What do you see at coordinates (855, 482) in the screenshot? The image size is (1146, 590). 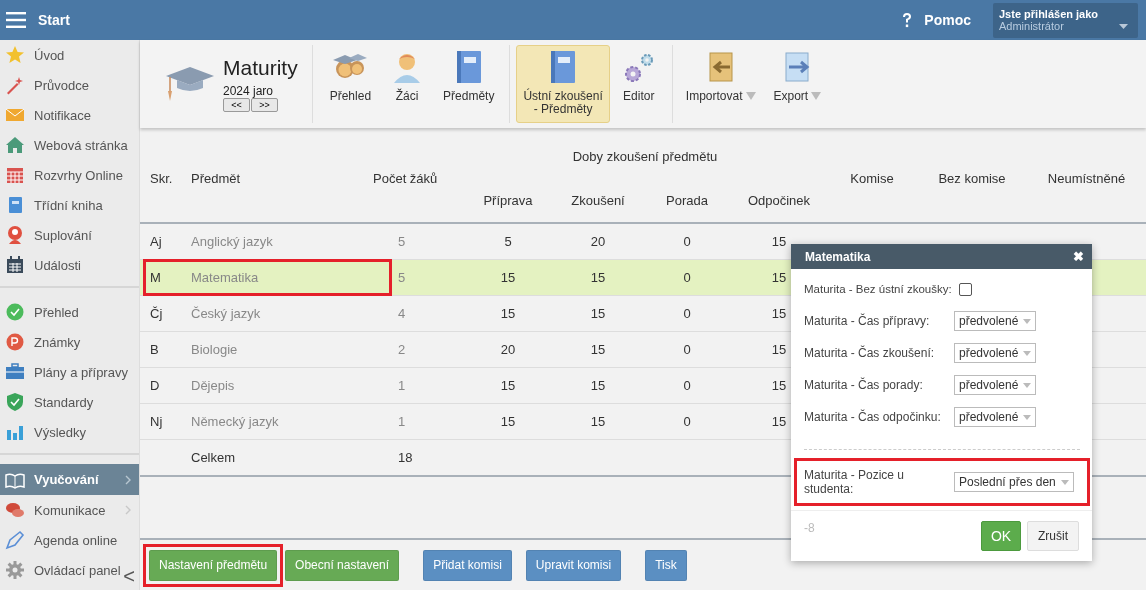 I see `field-label: Maturita - Pozice u studenta:` at bounding box center [855, 482].